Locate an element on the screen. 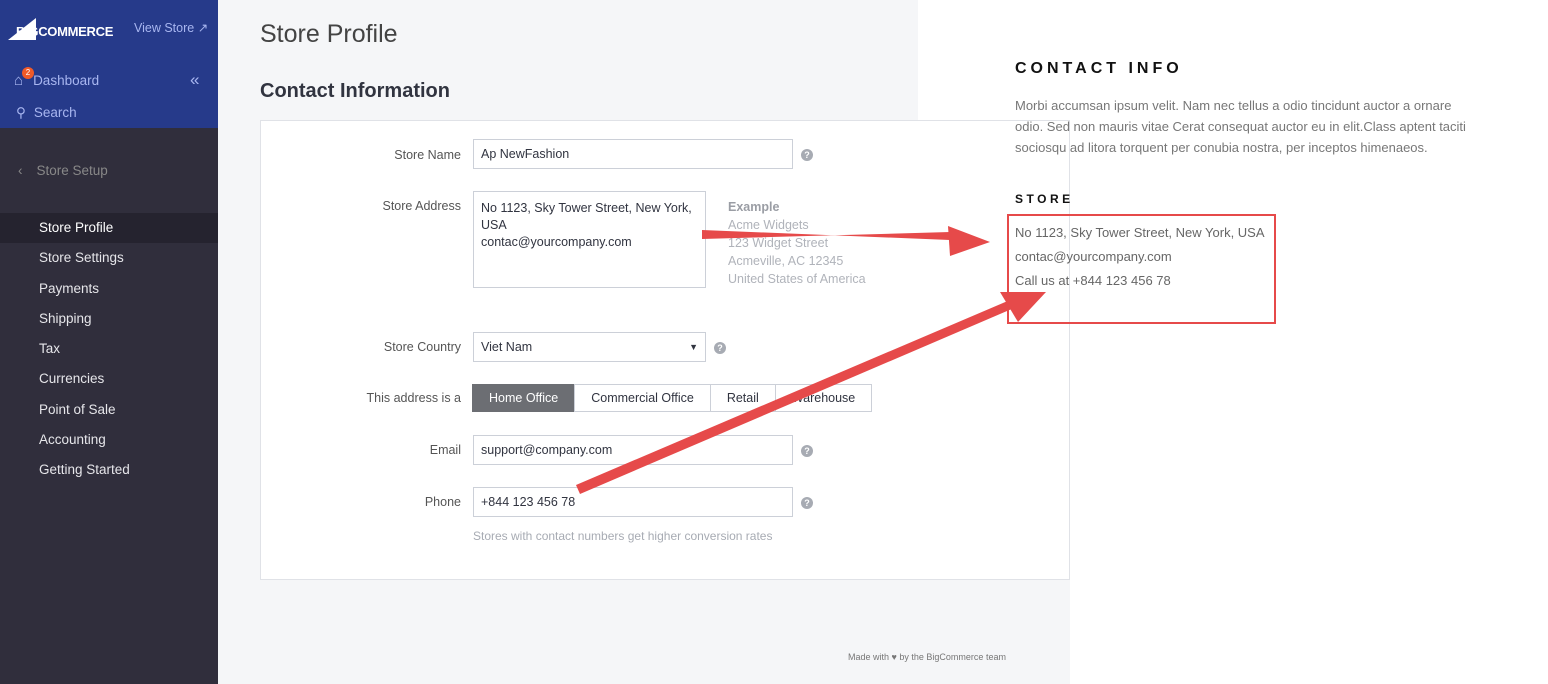 Image resolution: width=1548 pixels, height=684 pixels. annotation-arrows is located at coordinates (811, 360).